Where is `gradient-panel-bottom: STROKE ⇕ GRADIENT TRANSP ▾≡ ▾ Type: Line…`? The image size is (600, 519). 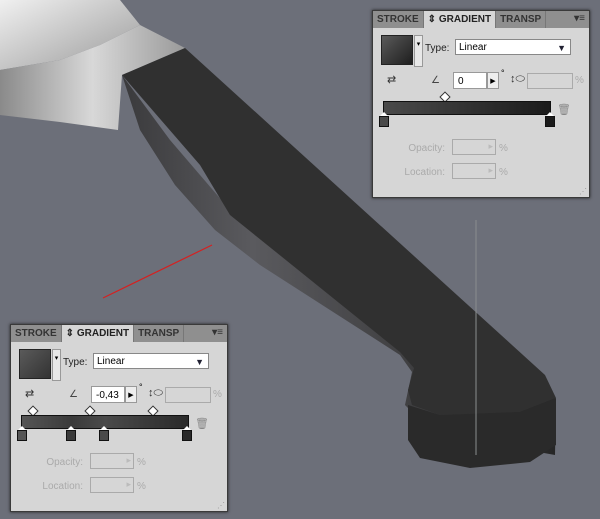 gradient-panel-bottom: STROKE ⇕ GRADIENT TRANSP ▾≡ ▾ Type: Line… is located at coordinates (119, 418).